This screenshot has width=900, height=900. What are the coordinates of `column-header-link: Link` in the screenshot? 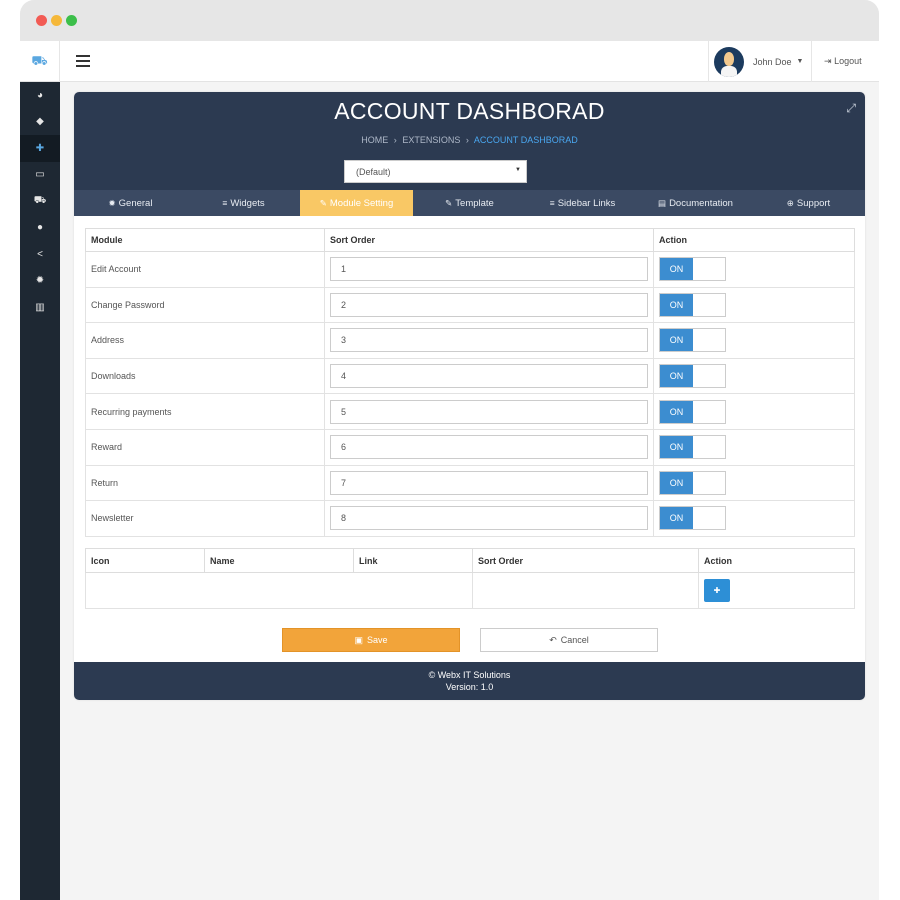 It's located at (413, 560).